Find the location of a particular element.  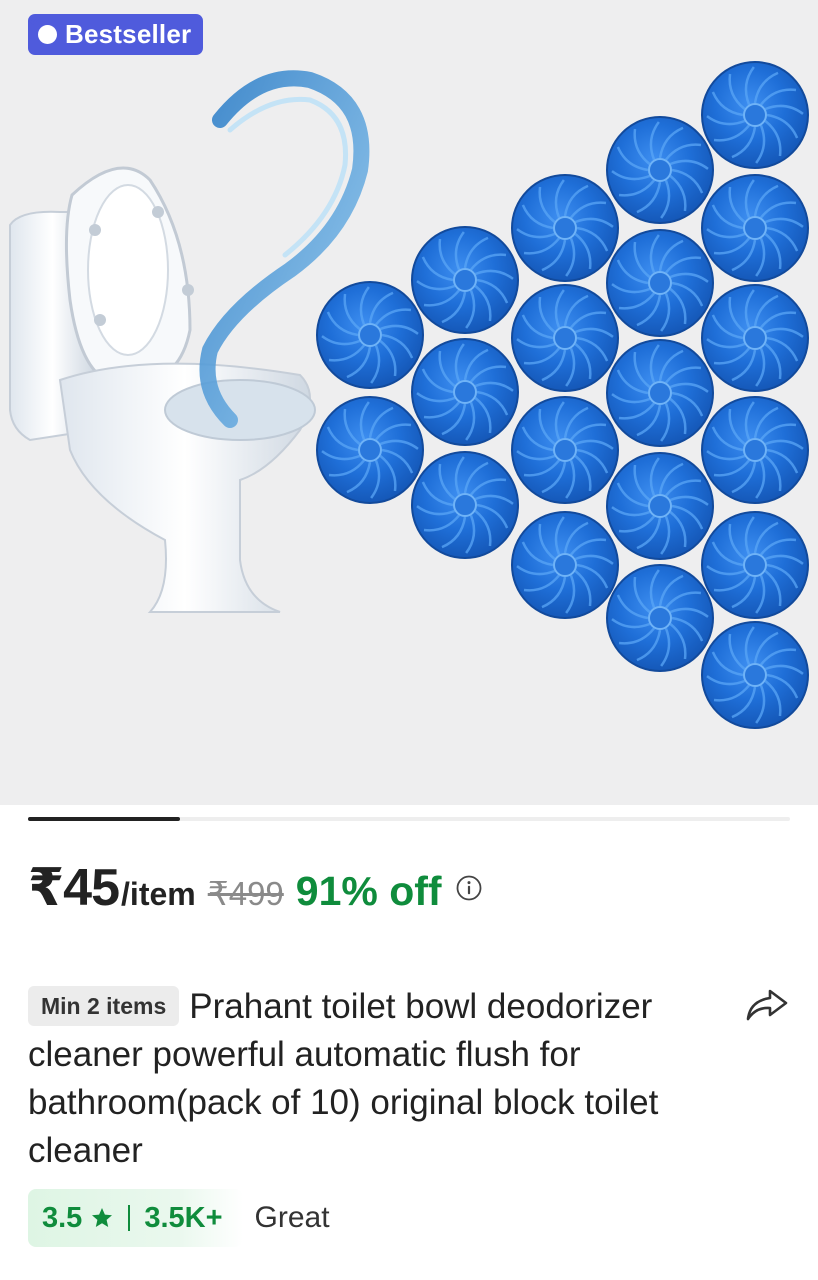

current-price: ₹45 is located at coordinates (74, 888).